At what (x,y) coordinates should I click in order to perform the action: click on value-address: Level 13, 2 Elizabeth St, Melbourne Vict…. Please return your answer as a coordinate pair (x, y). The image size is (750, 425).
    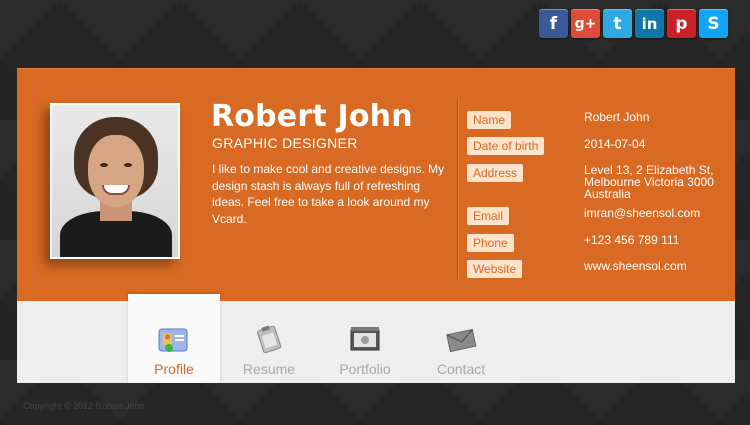
    Looking at the image, I should click on (649, 182).